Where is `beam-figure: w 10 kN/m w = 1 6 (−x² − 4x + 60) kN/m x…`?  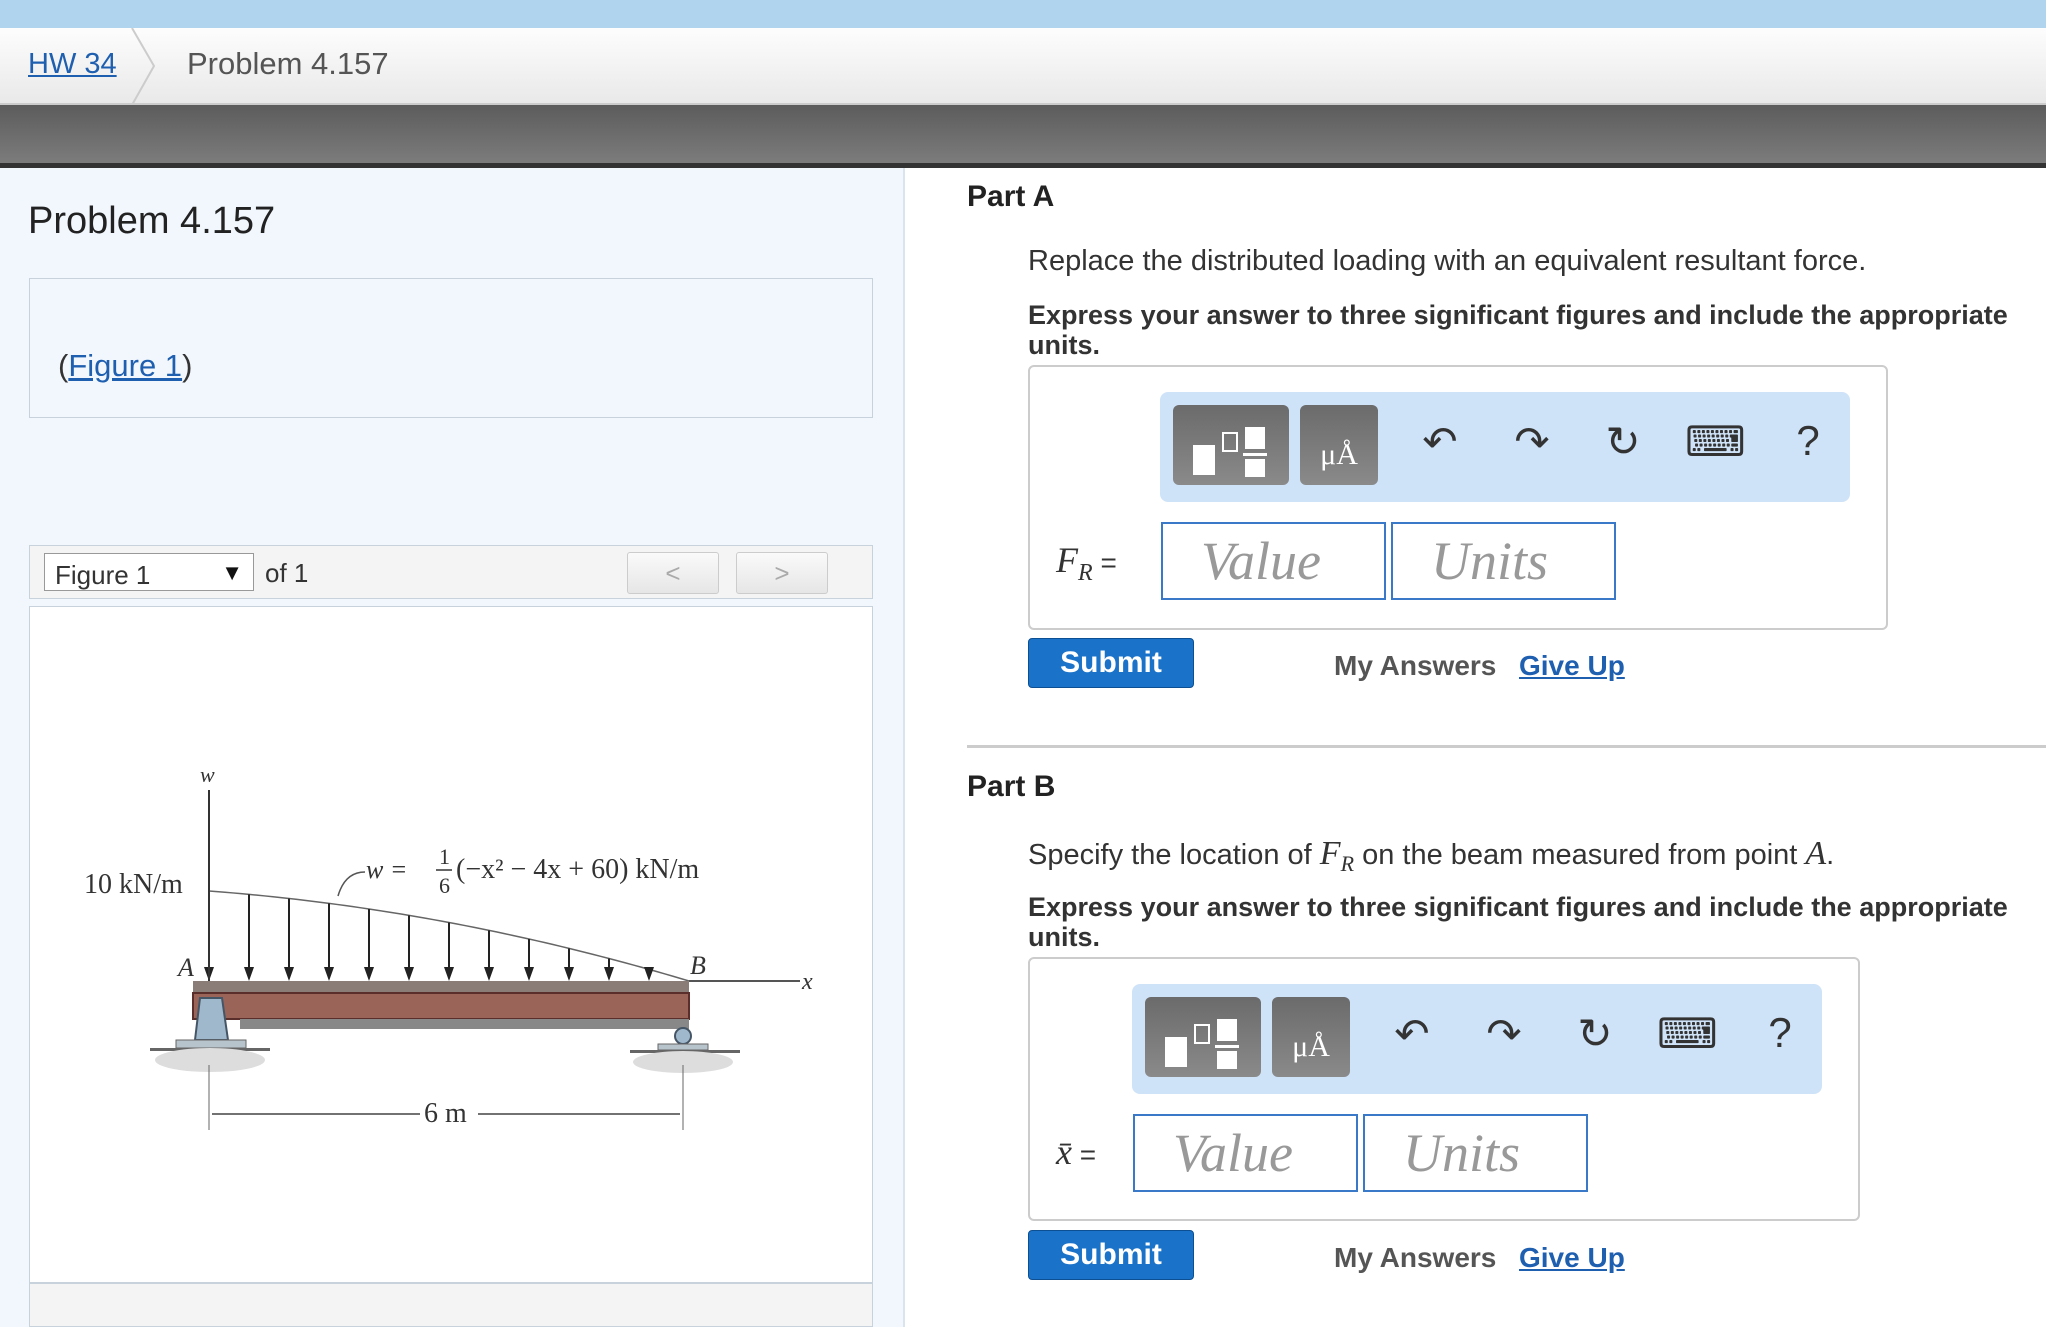
beam-figure: w 10 kN/m w = 1 6 (−x² − 4x + 60) kN/m x… is located at coordinates (448, 946).